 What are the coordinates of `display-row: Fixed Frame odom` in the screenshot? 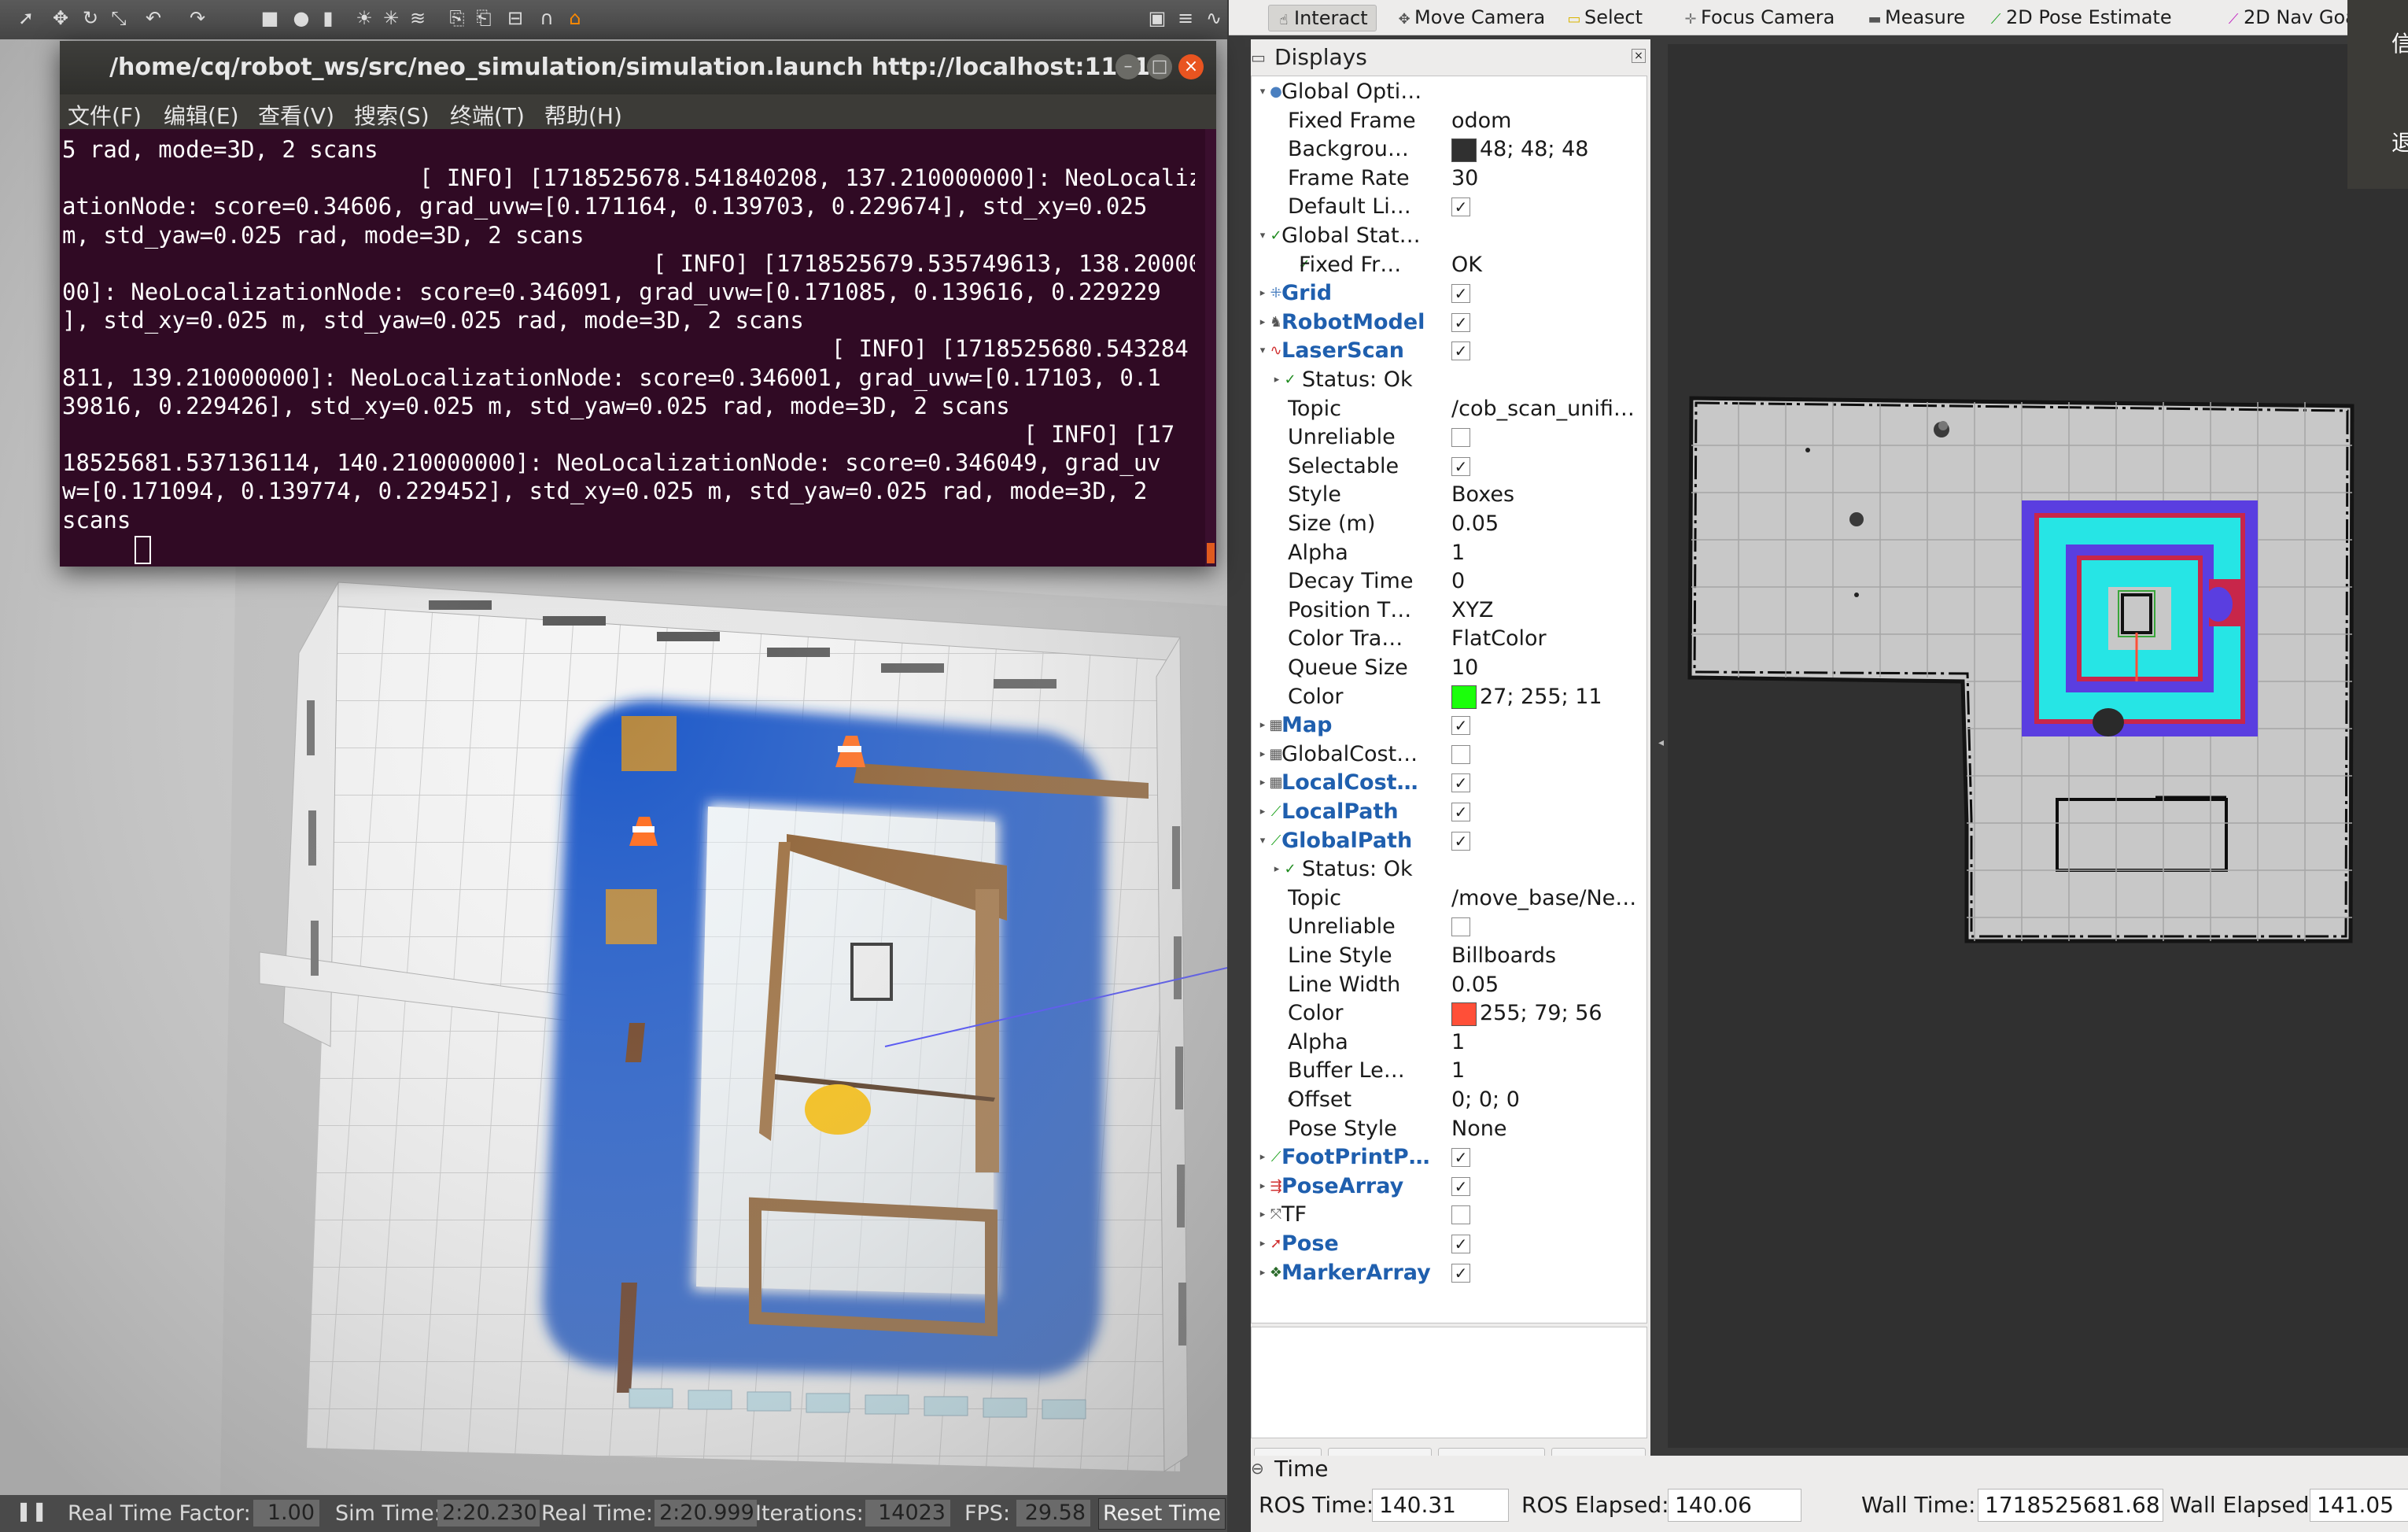 It's located at (1449, 121).